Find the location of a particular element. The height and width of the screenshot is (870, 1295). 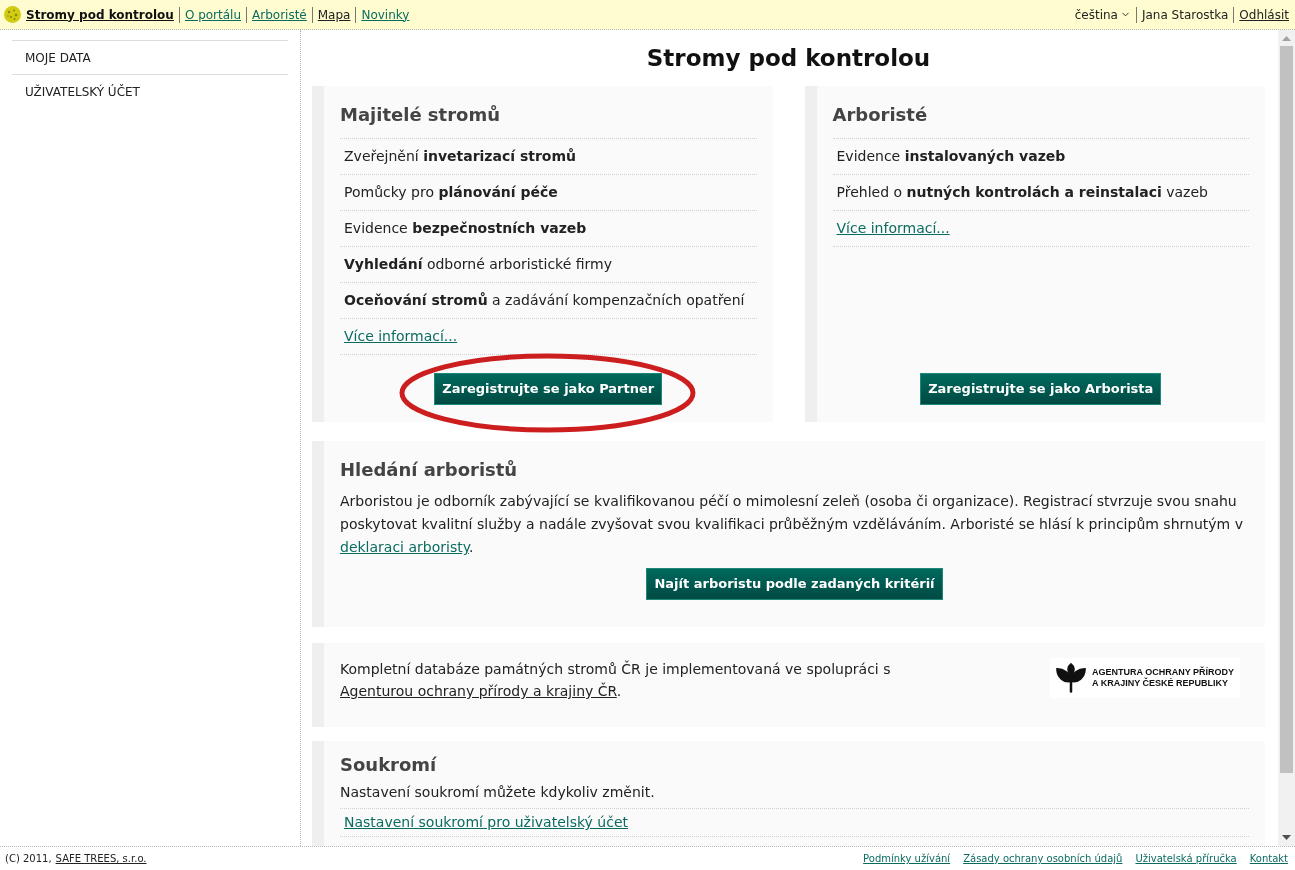

site-title-link: Stromy pod kontrolou is located at coordinates (100, 14).